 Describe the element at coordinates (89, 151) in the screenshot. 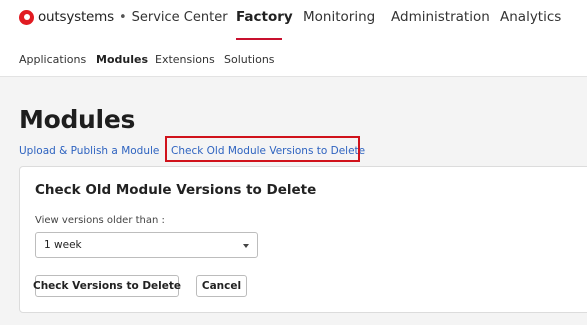

I see `upload-publish-module-link: Upload & Publish a Module` at that location.